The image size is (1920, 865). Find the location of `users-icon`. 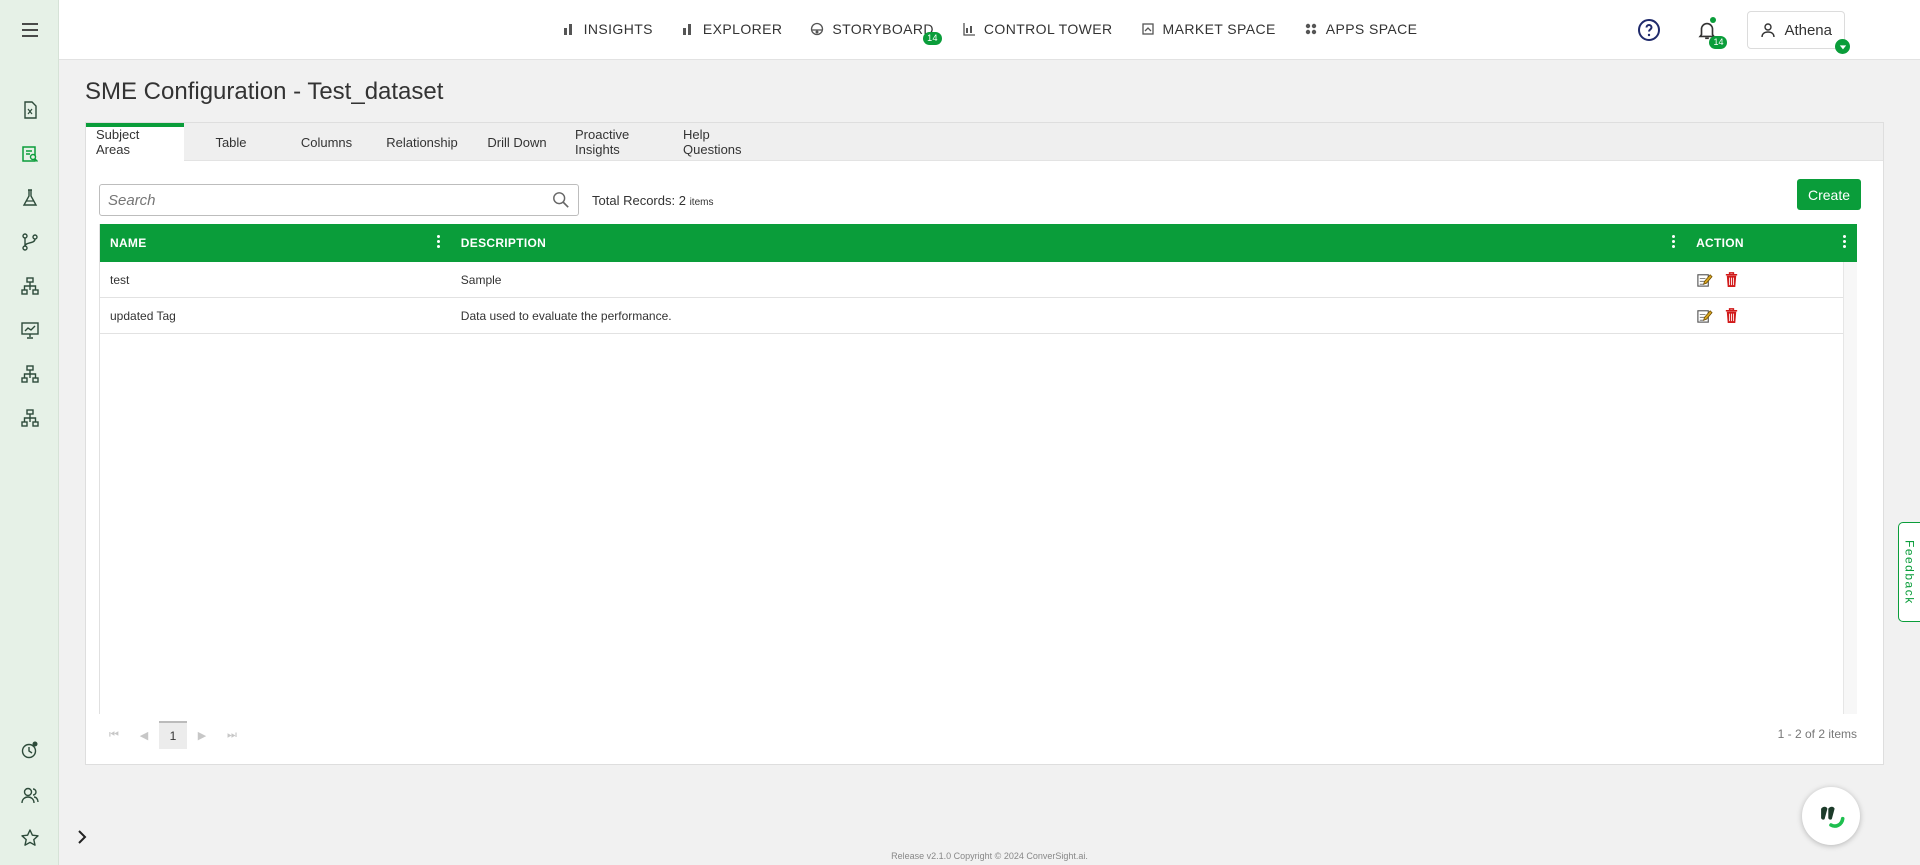

users-icon is located at coordinates (29, 795).